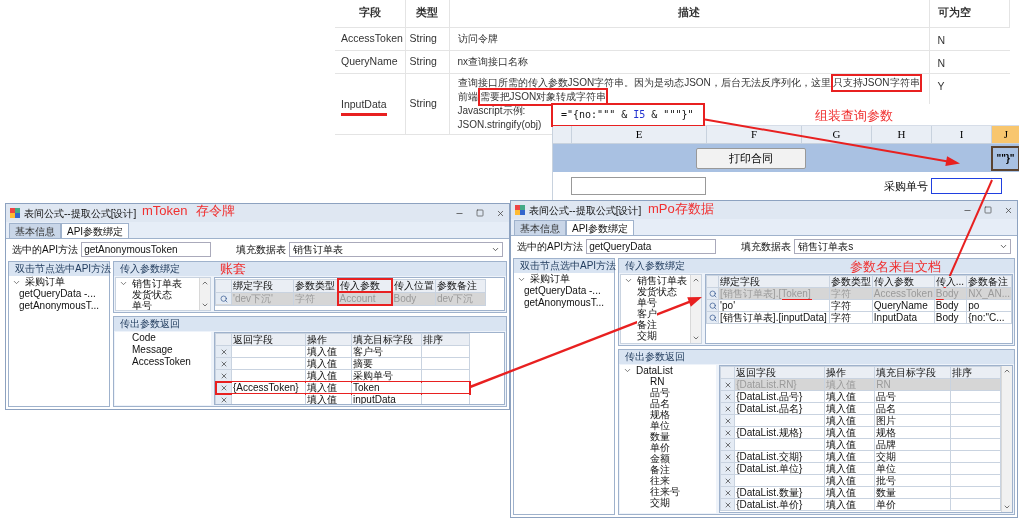  Describe the element at coordinates (902, 246) in the screenshot. I see `table-dropdown: 销售订单表s` at that location.